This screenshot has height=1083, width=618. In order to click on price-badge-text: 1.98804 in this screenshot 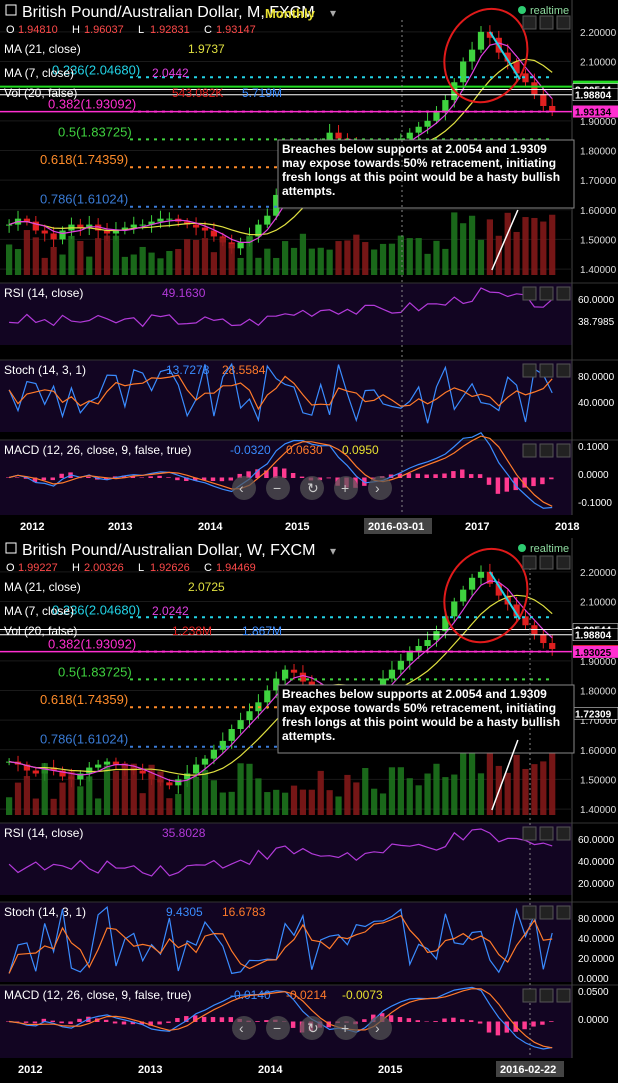, I will do `click(593, 636)`.